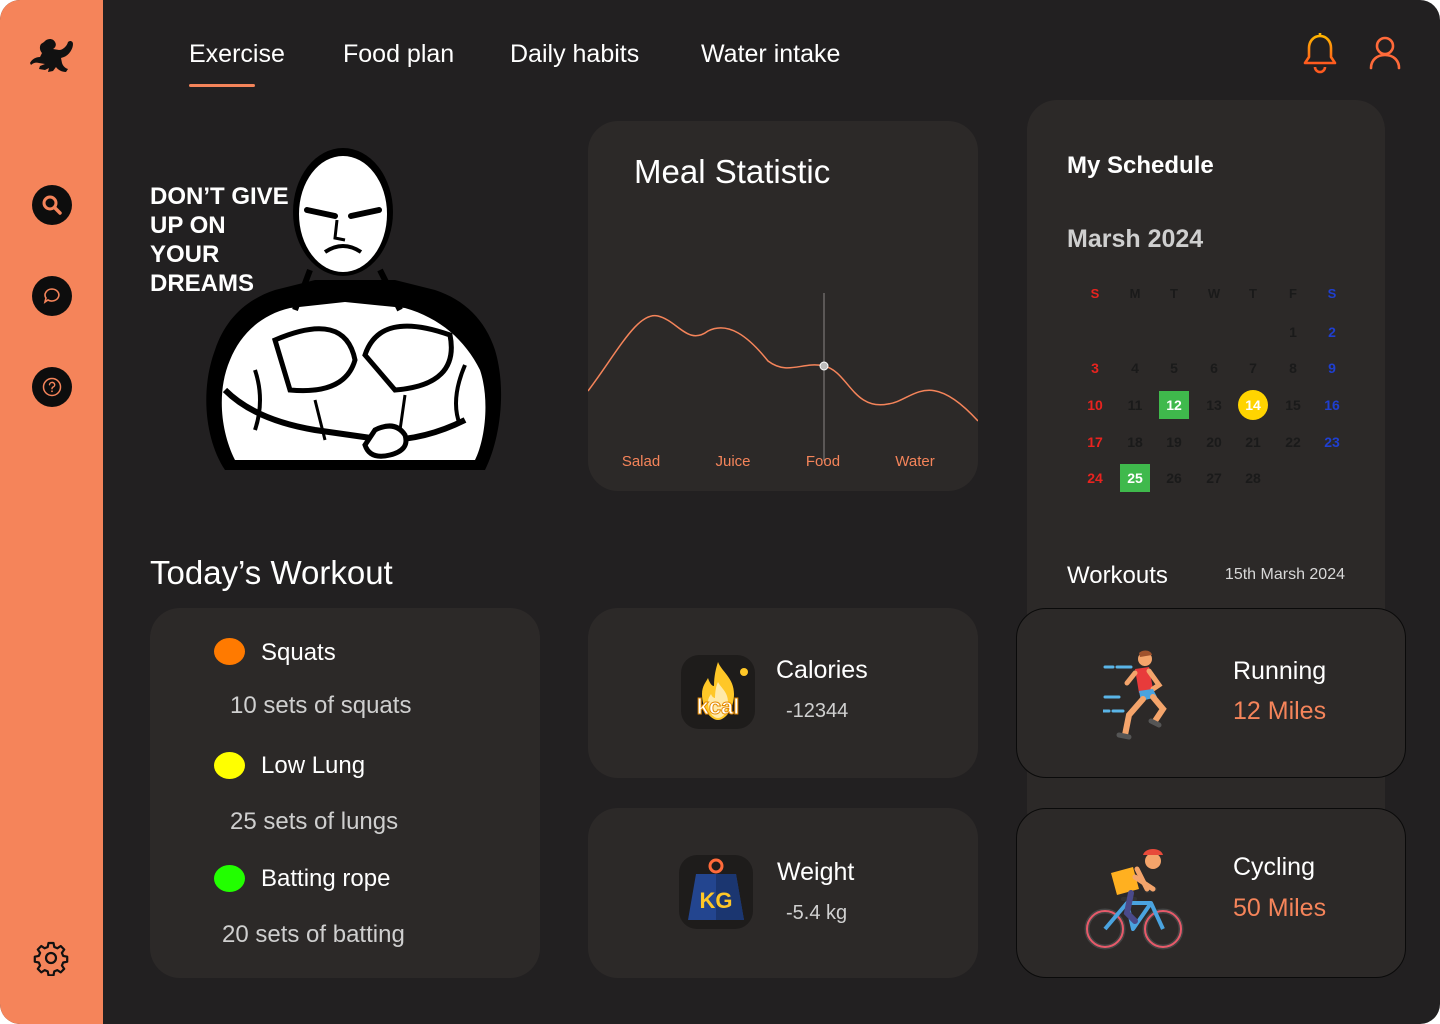 The height and width of the screenshot is (1024, 1440). What do you see at coordinates (237, 63) in the screenshot?
I see `tab-exercise: Exercise` at bounding box center [237, 63].